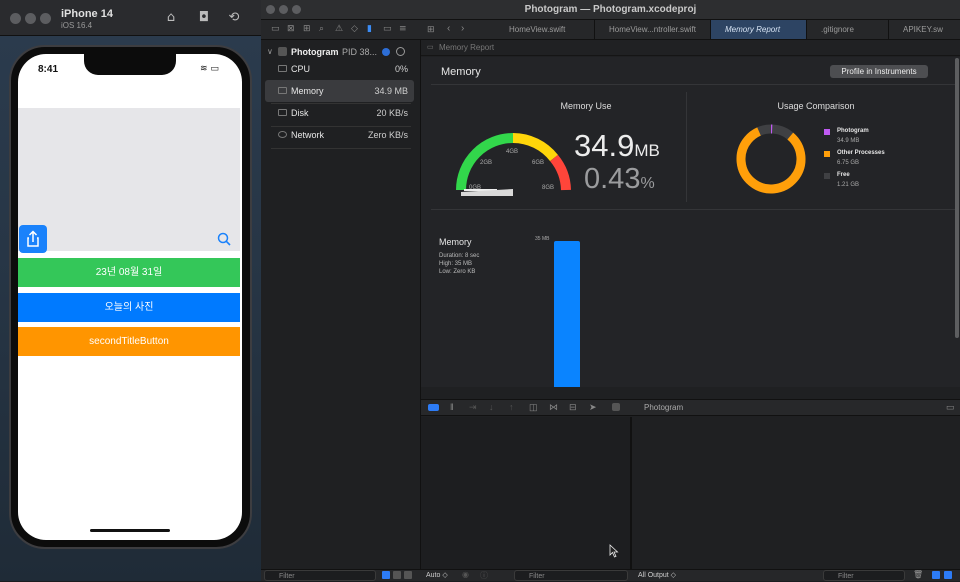 This screenshot has width=960, height=582. What do you see at coordinates (300, 113) in the screenshot?
I see `gauge-label: Disk` at bounding box center [300, 113].